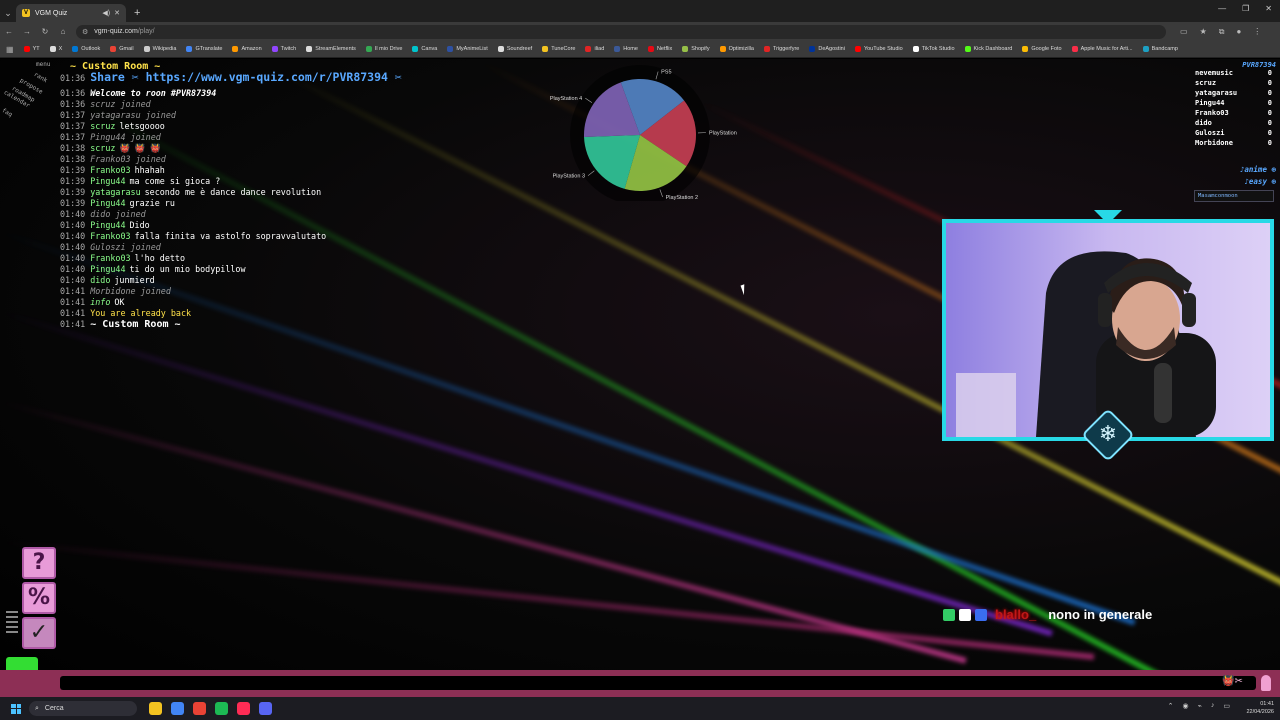  Describe the element at coordinates (117, 13) in the screenshot. I see `close-tab-icon: ✕` at that location.